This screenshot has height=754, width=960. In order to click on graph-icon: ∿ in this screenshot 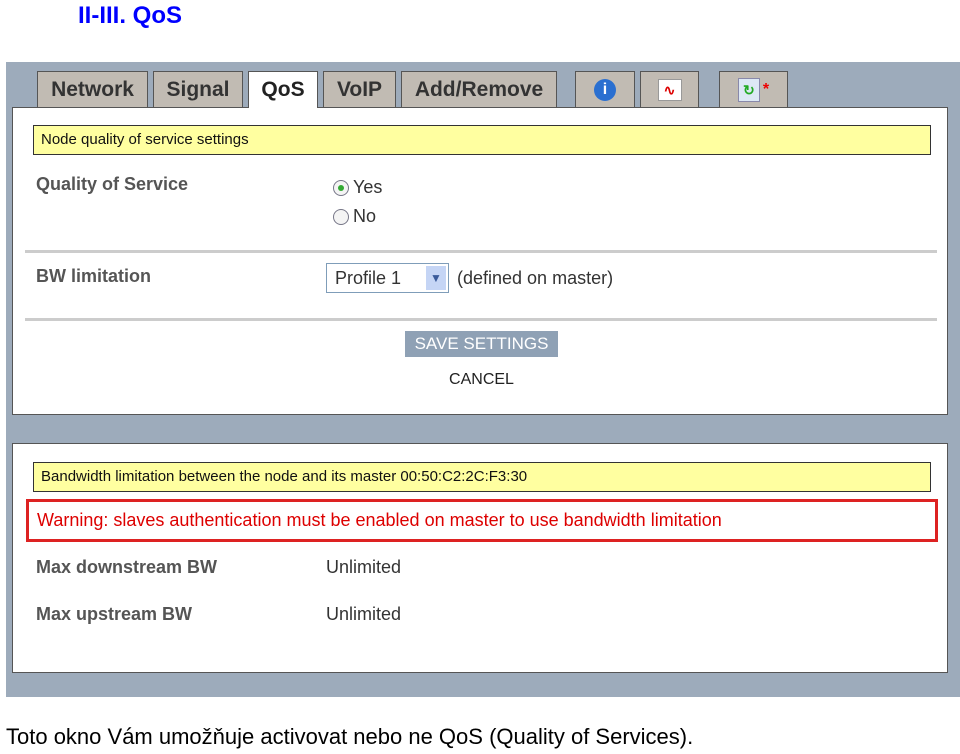, I will do `click(669, 89)`.